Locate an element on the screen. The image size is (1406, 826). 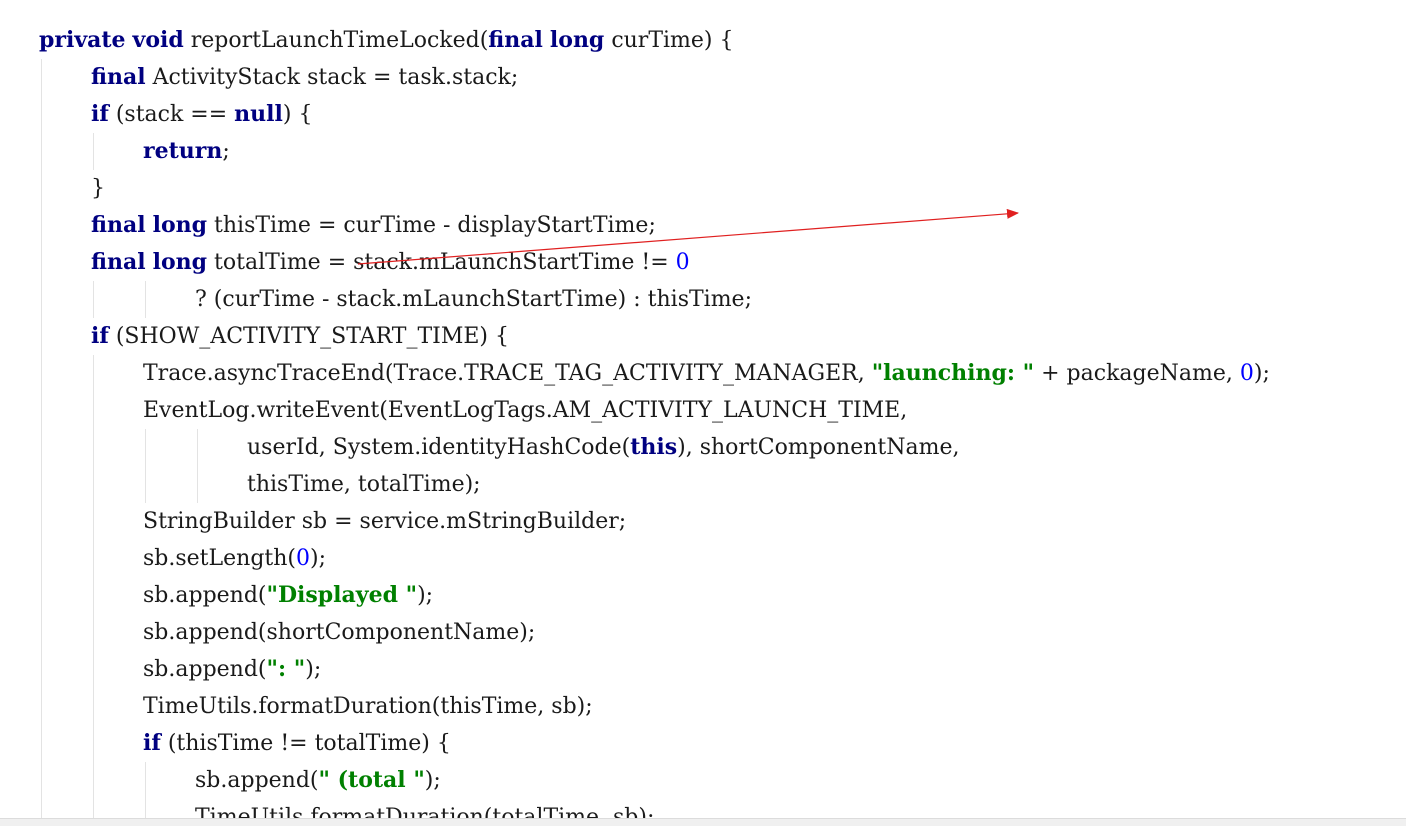
code-line: TimeUtils.formatDuration(thisTime, sb); is located at coordinates (368, 706).